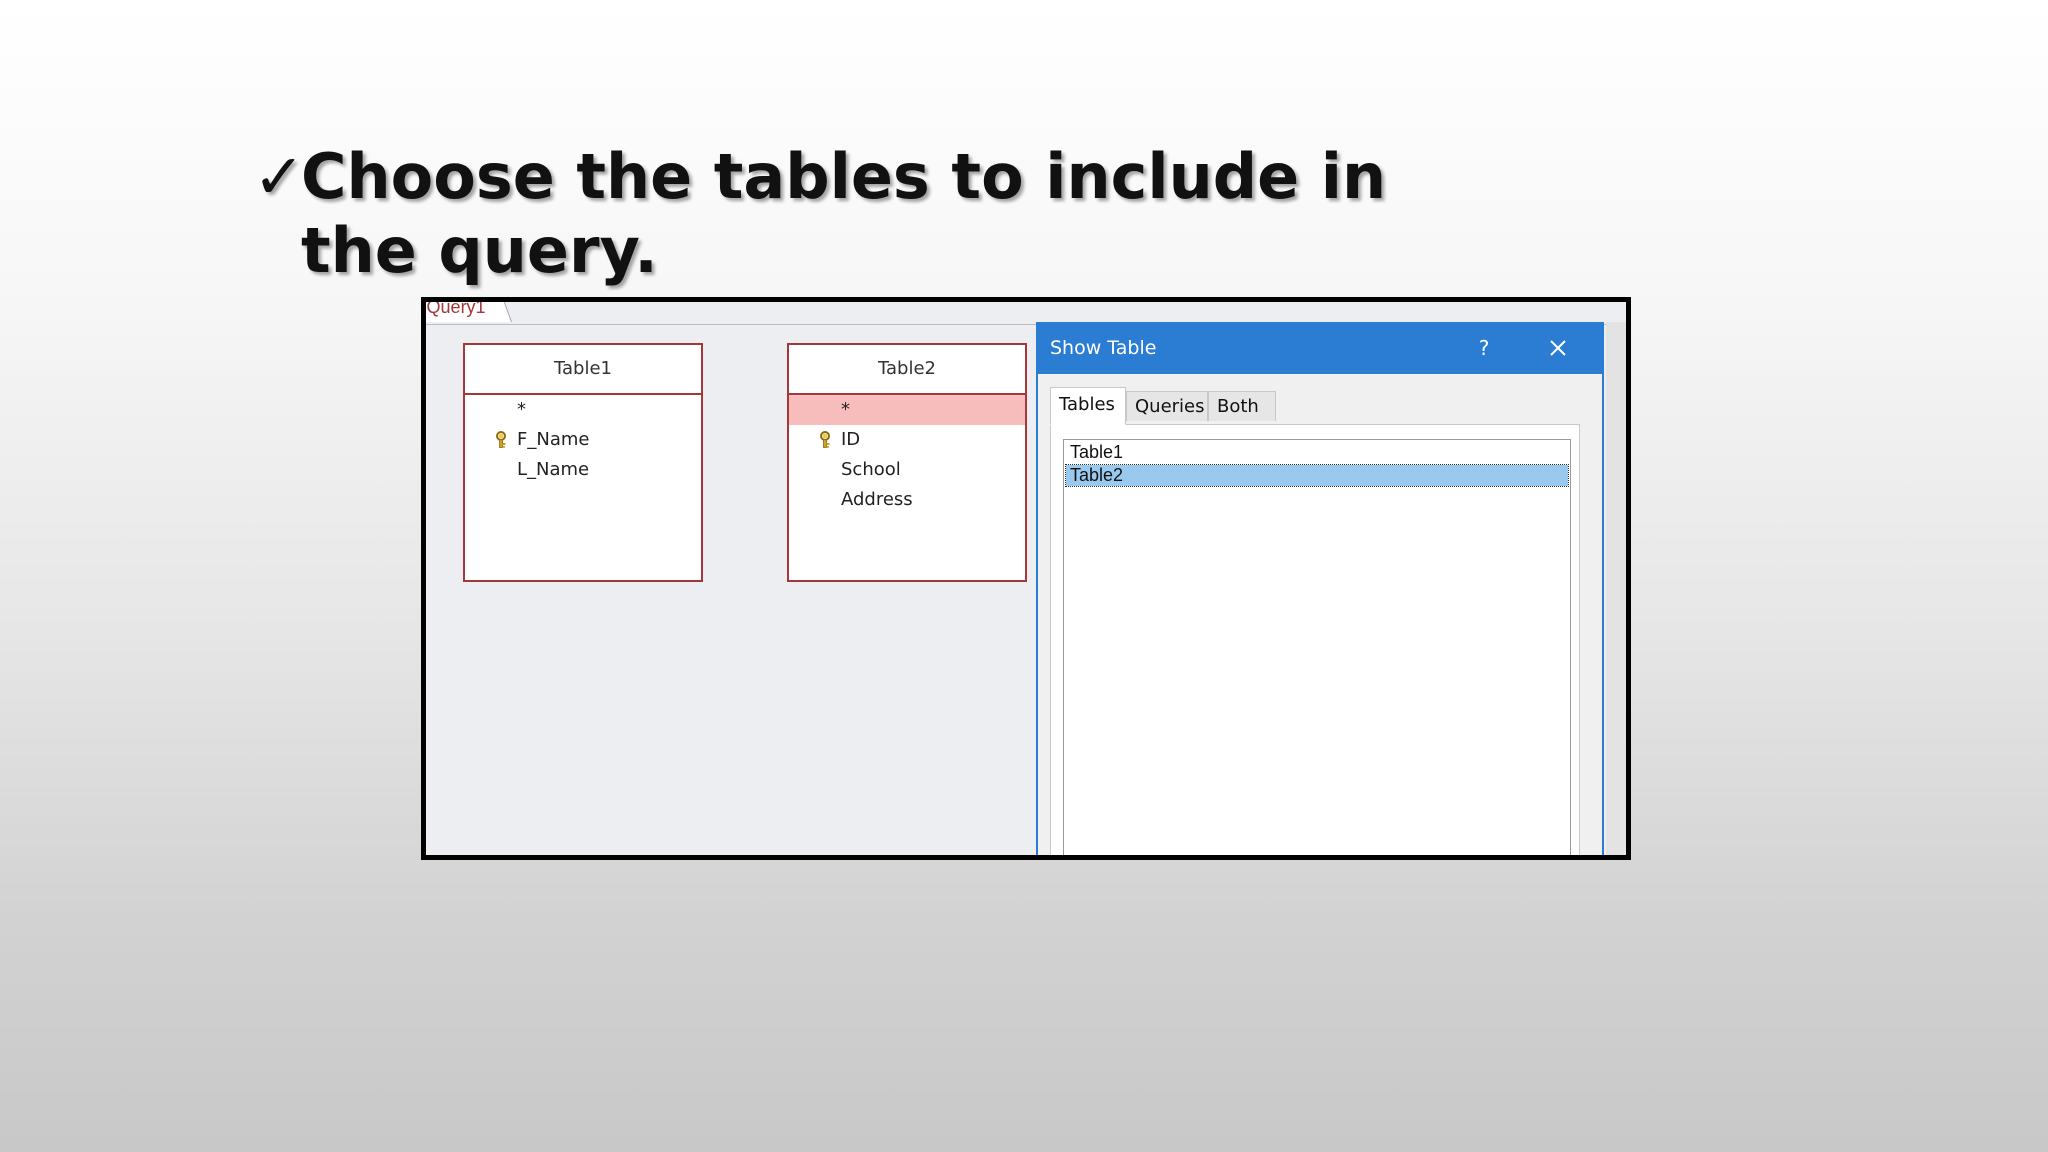  I want to click on dialog-title: Show Table, so click(1103, 348).